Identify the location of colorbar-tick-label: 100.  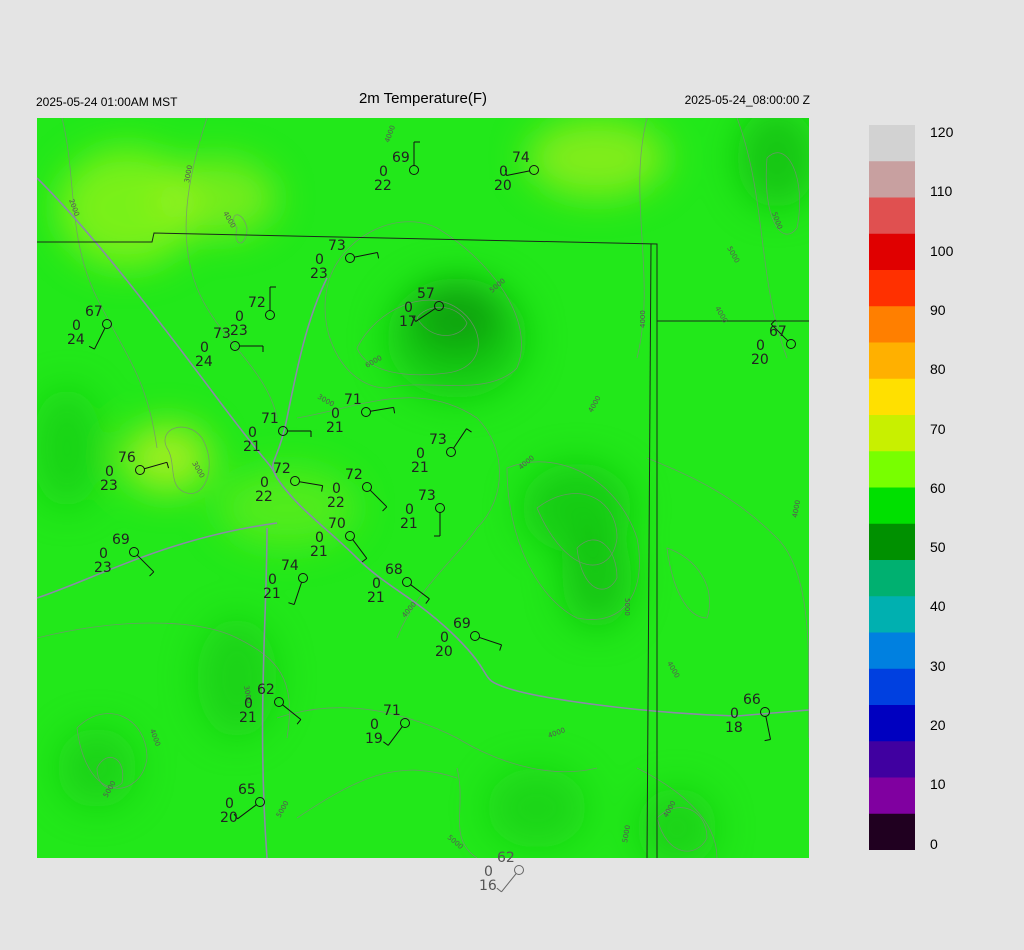
(942, 250).